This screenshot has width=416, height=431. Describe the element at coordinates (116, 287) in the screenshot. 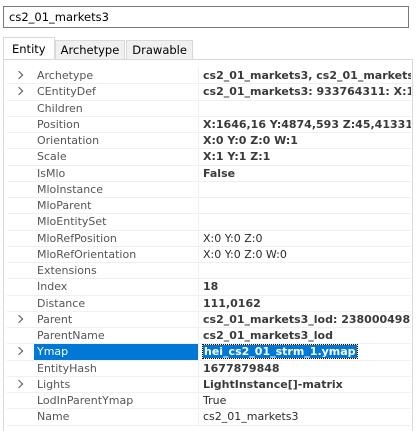

I see `property-name: Index` at that location.